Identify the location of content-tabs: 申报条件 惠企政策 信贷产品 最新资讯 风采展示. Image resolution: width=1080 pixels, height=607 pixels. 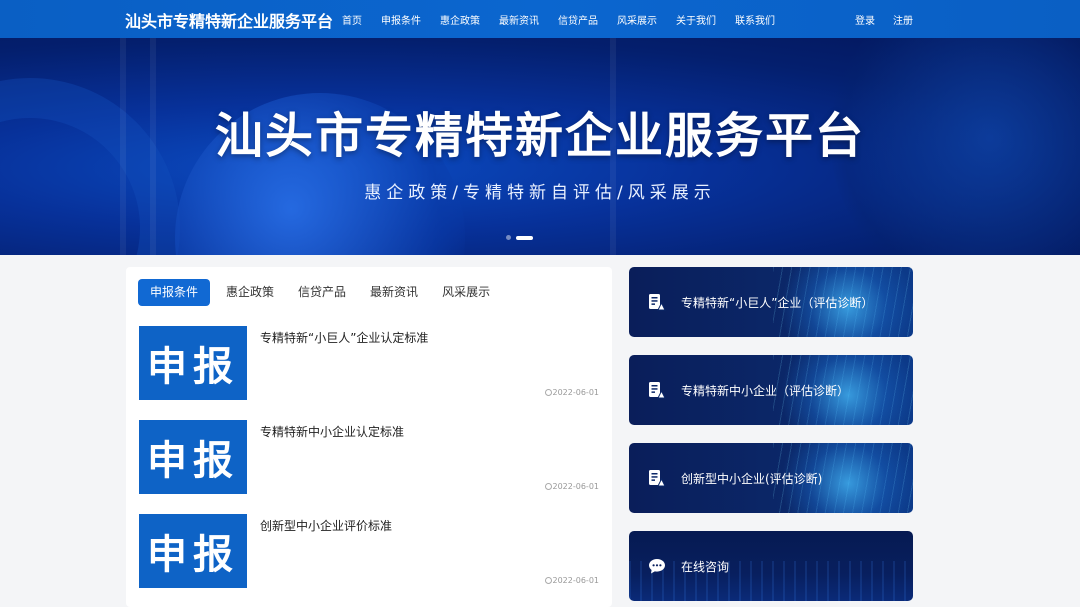
(320, 292).